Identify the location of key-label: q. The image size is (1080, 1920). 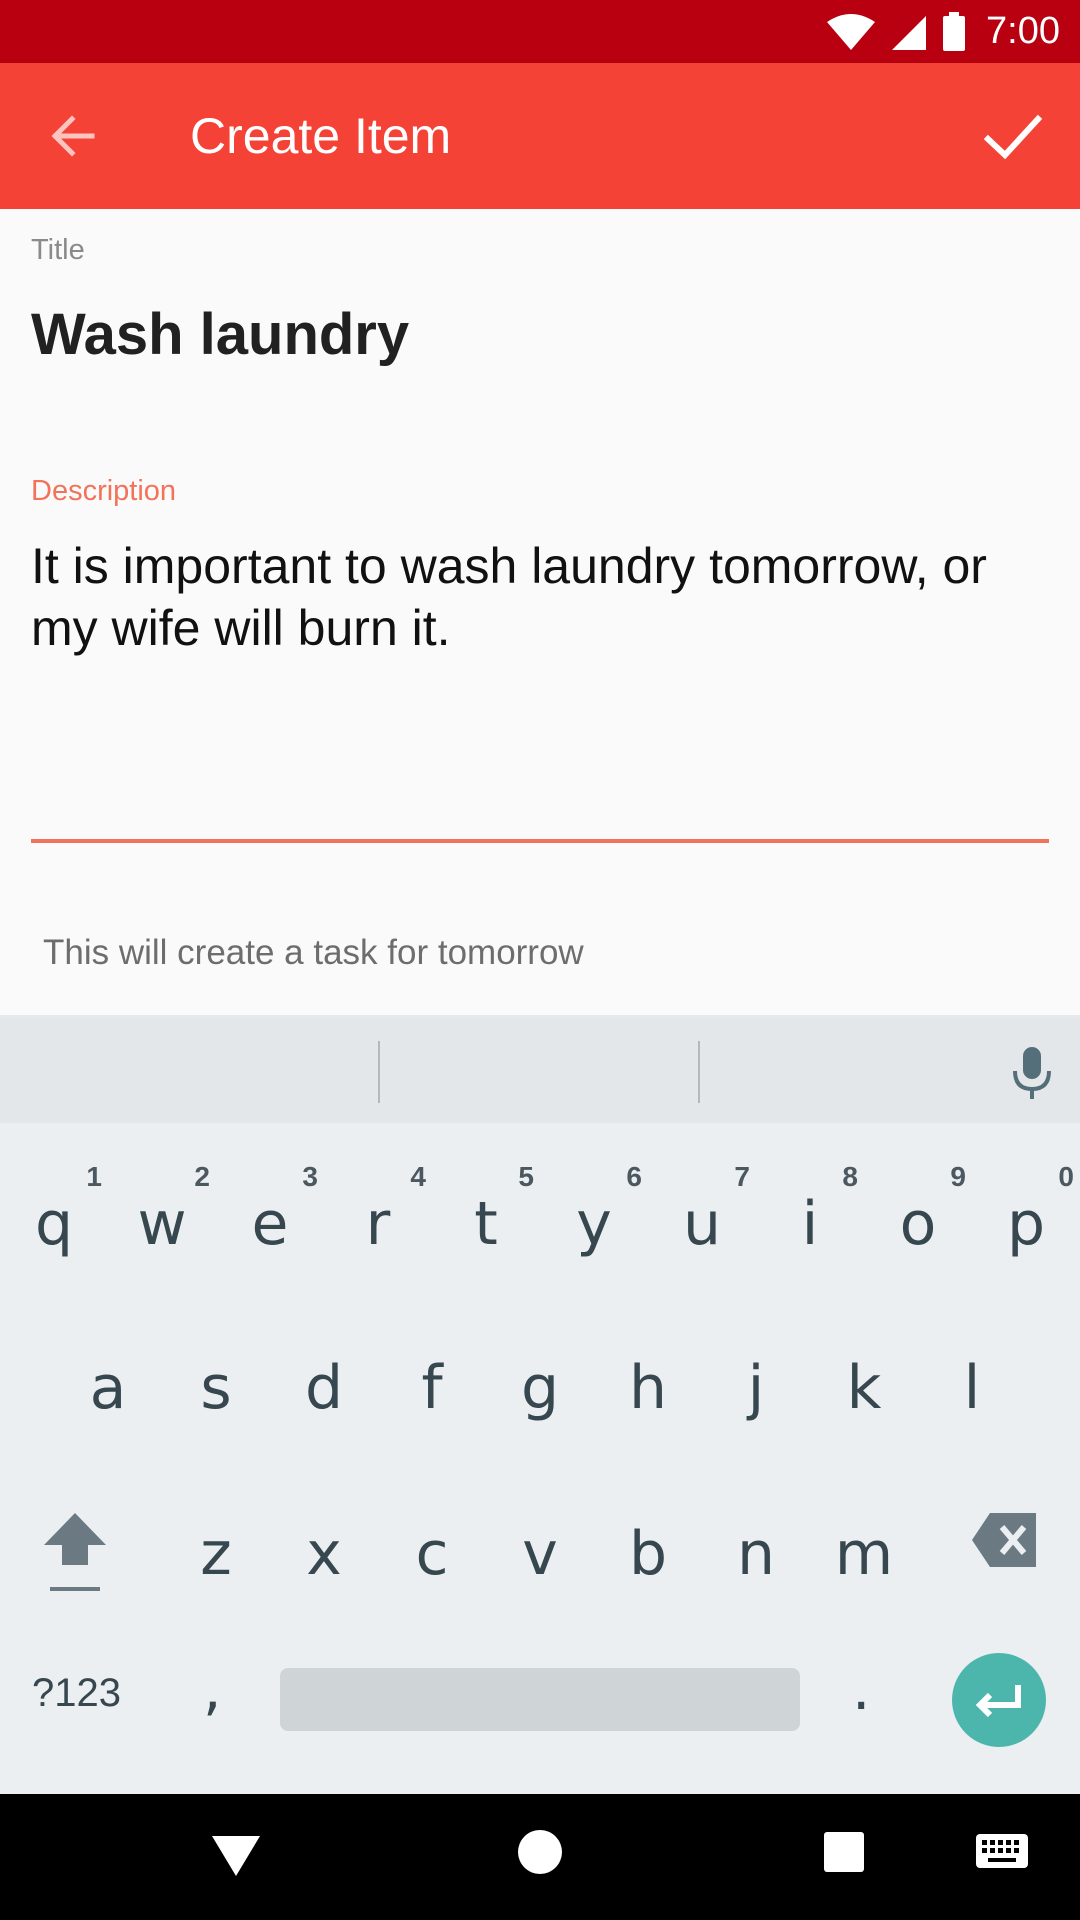
(54, 1224).